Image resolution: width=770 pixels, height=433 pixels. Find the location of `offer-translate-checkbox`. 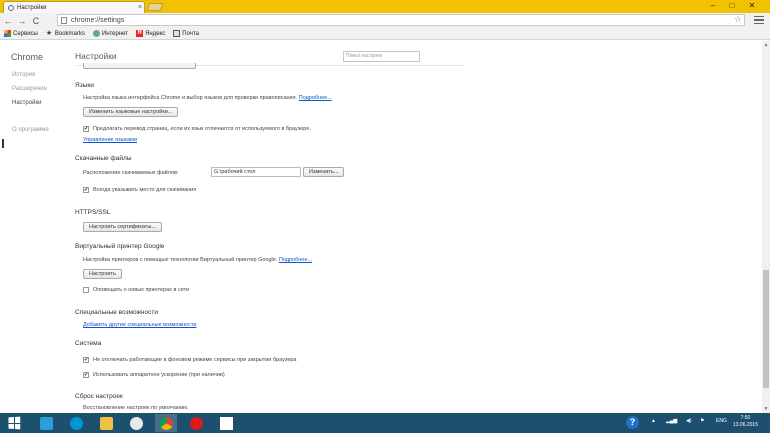

offer-translate-checkbox is located at coordinates (86, 129).